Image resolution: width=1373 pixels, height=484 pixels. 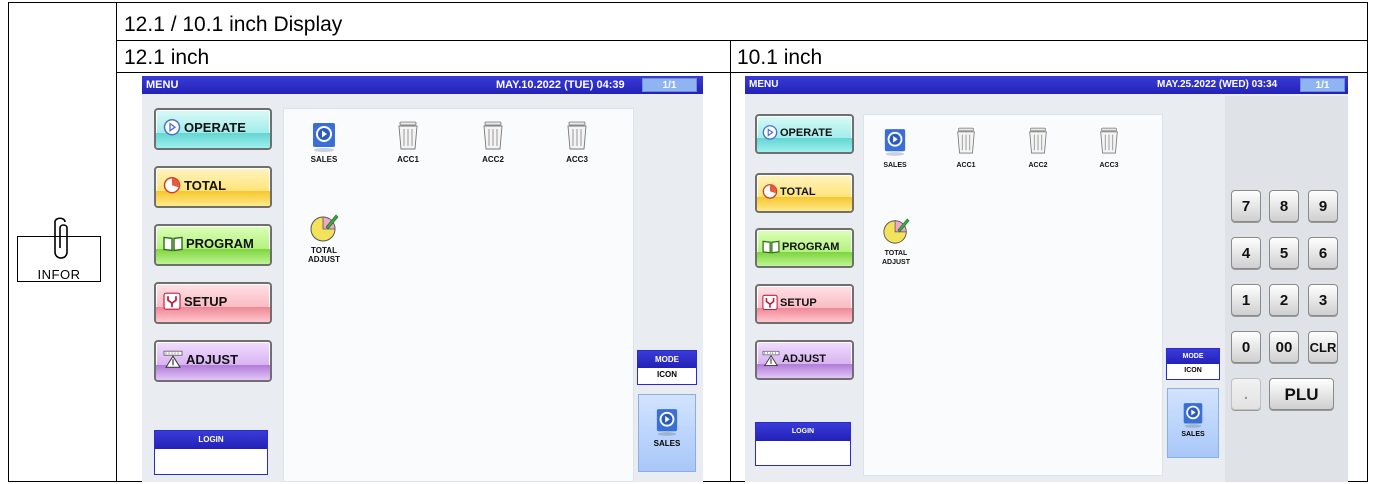 What do you see at coordinates (61, 238) in the screenshot?
I see `paperclip-icon` at bounding box center [61, 238].